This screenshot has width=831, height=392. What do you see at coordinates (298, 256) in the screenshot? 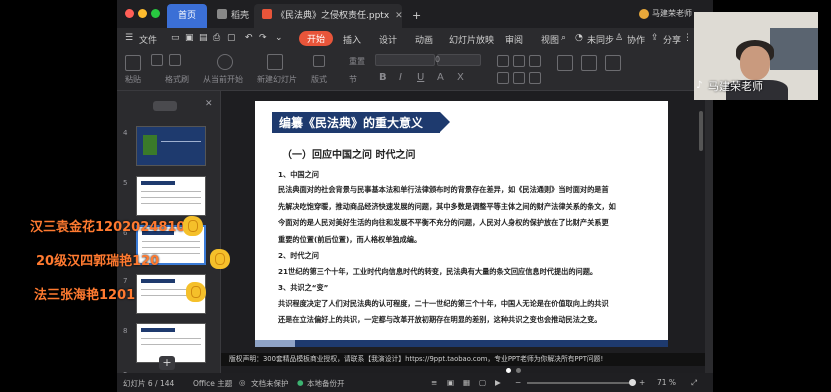
I see `paragraph-heading: 2、时代之问` at bounding box center [298, 256].